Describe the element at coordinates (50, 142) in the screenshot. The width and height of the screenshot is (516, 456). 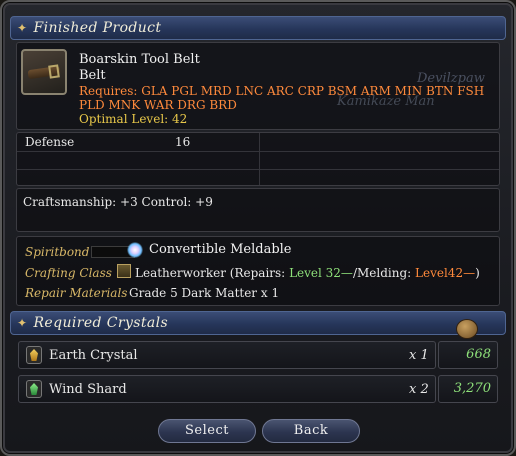
I see `defense-label: Defense` at that location.